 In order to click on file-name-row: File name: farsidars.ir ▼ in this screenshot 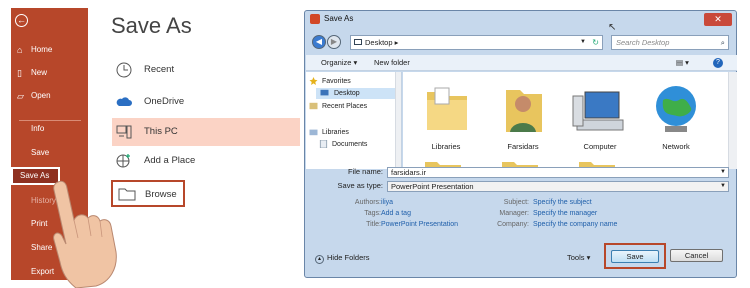, I will do `click(521, 173)`.